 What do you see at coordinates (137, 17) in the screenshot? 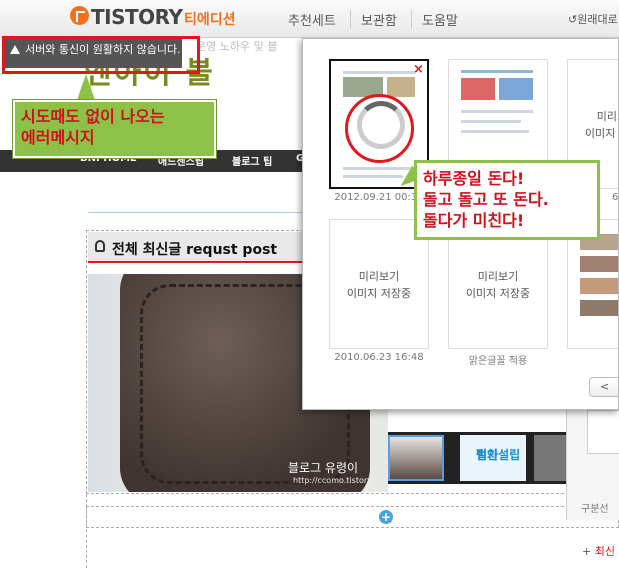
I see `logo-text: TISTORY` at bounding box center [137, 17].